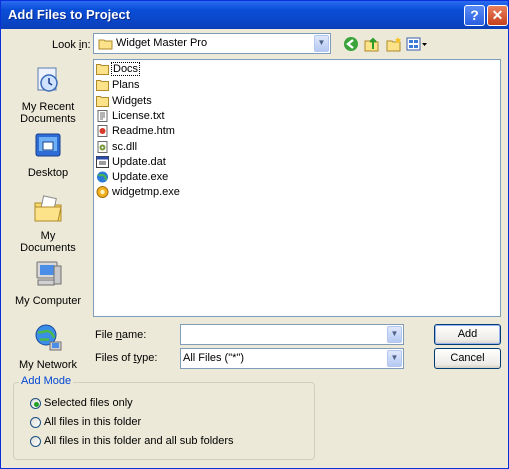 This screenshot has height=469, width=509. I want to click on view-menu-icon, so click(417, 44).